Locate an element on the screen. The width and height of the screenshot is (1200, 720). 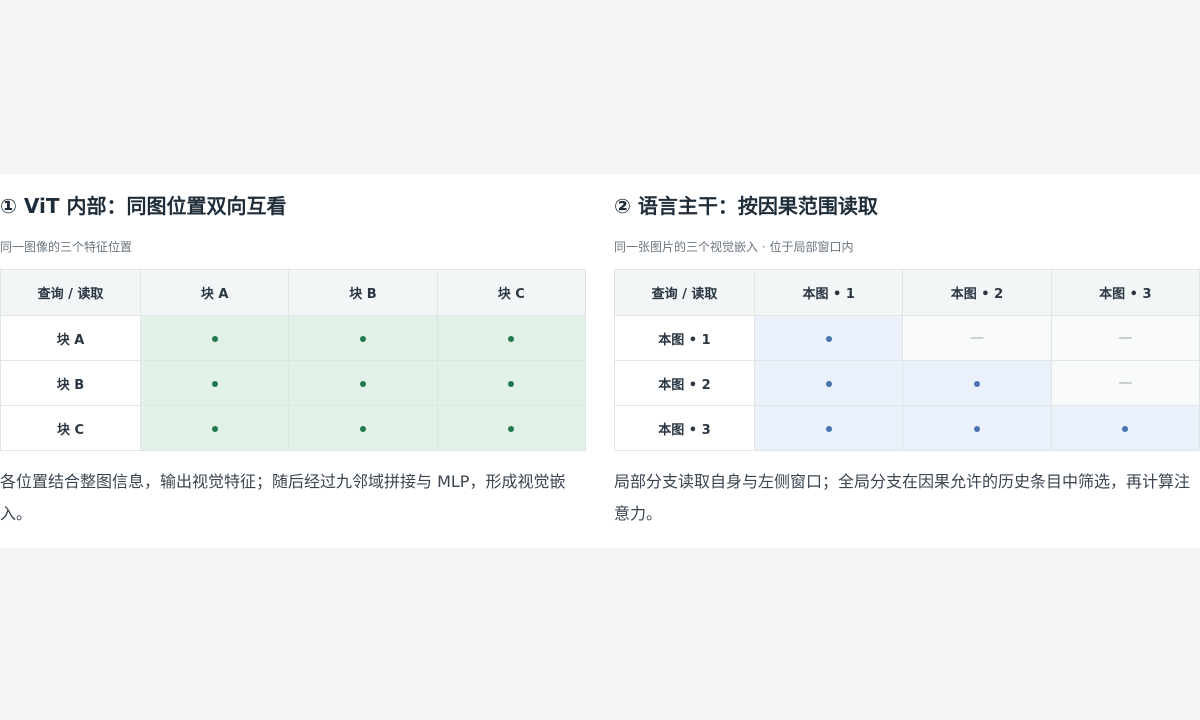
row-header: 块 B is located at coordinates (70, 383).